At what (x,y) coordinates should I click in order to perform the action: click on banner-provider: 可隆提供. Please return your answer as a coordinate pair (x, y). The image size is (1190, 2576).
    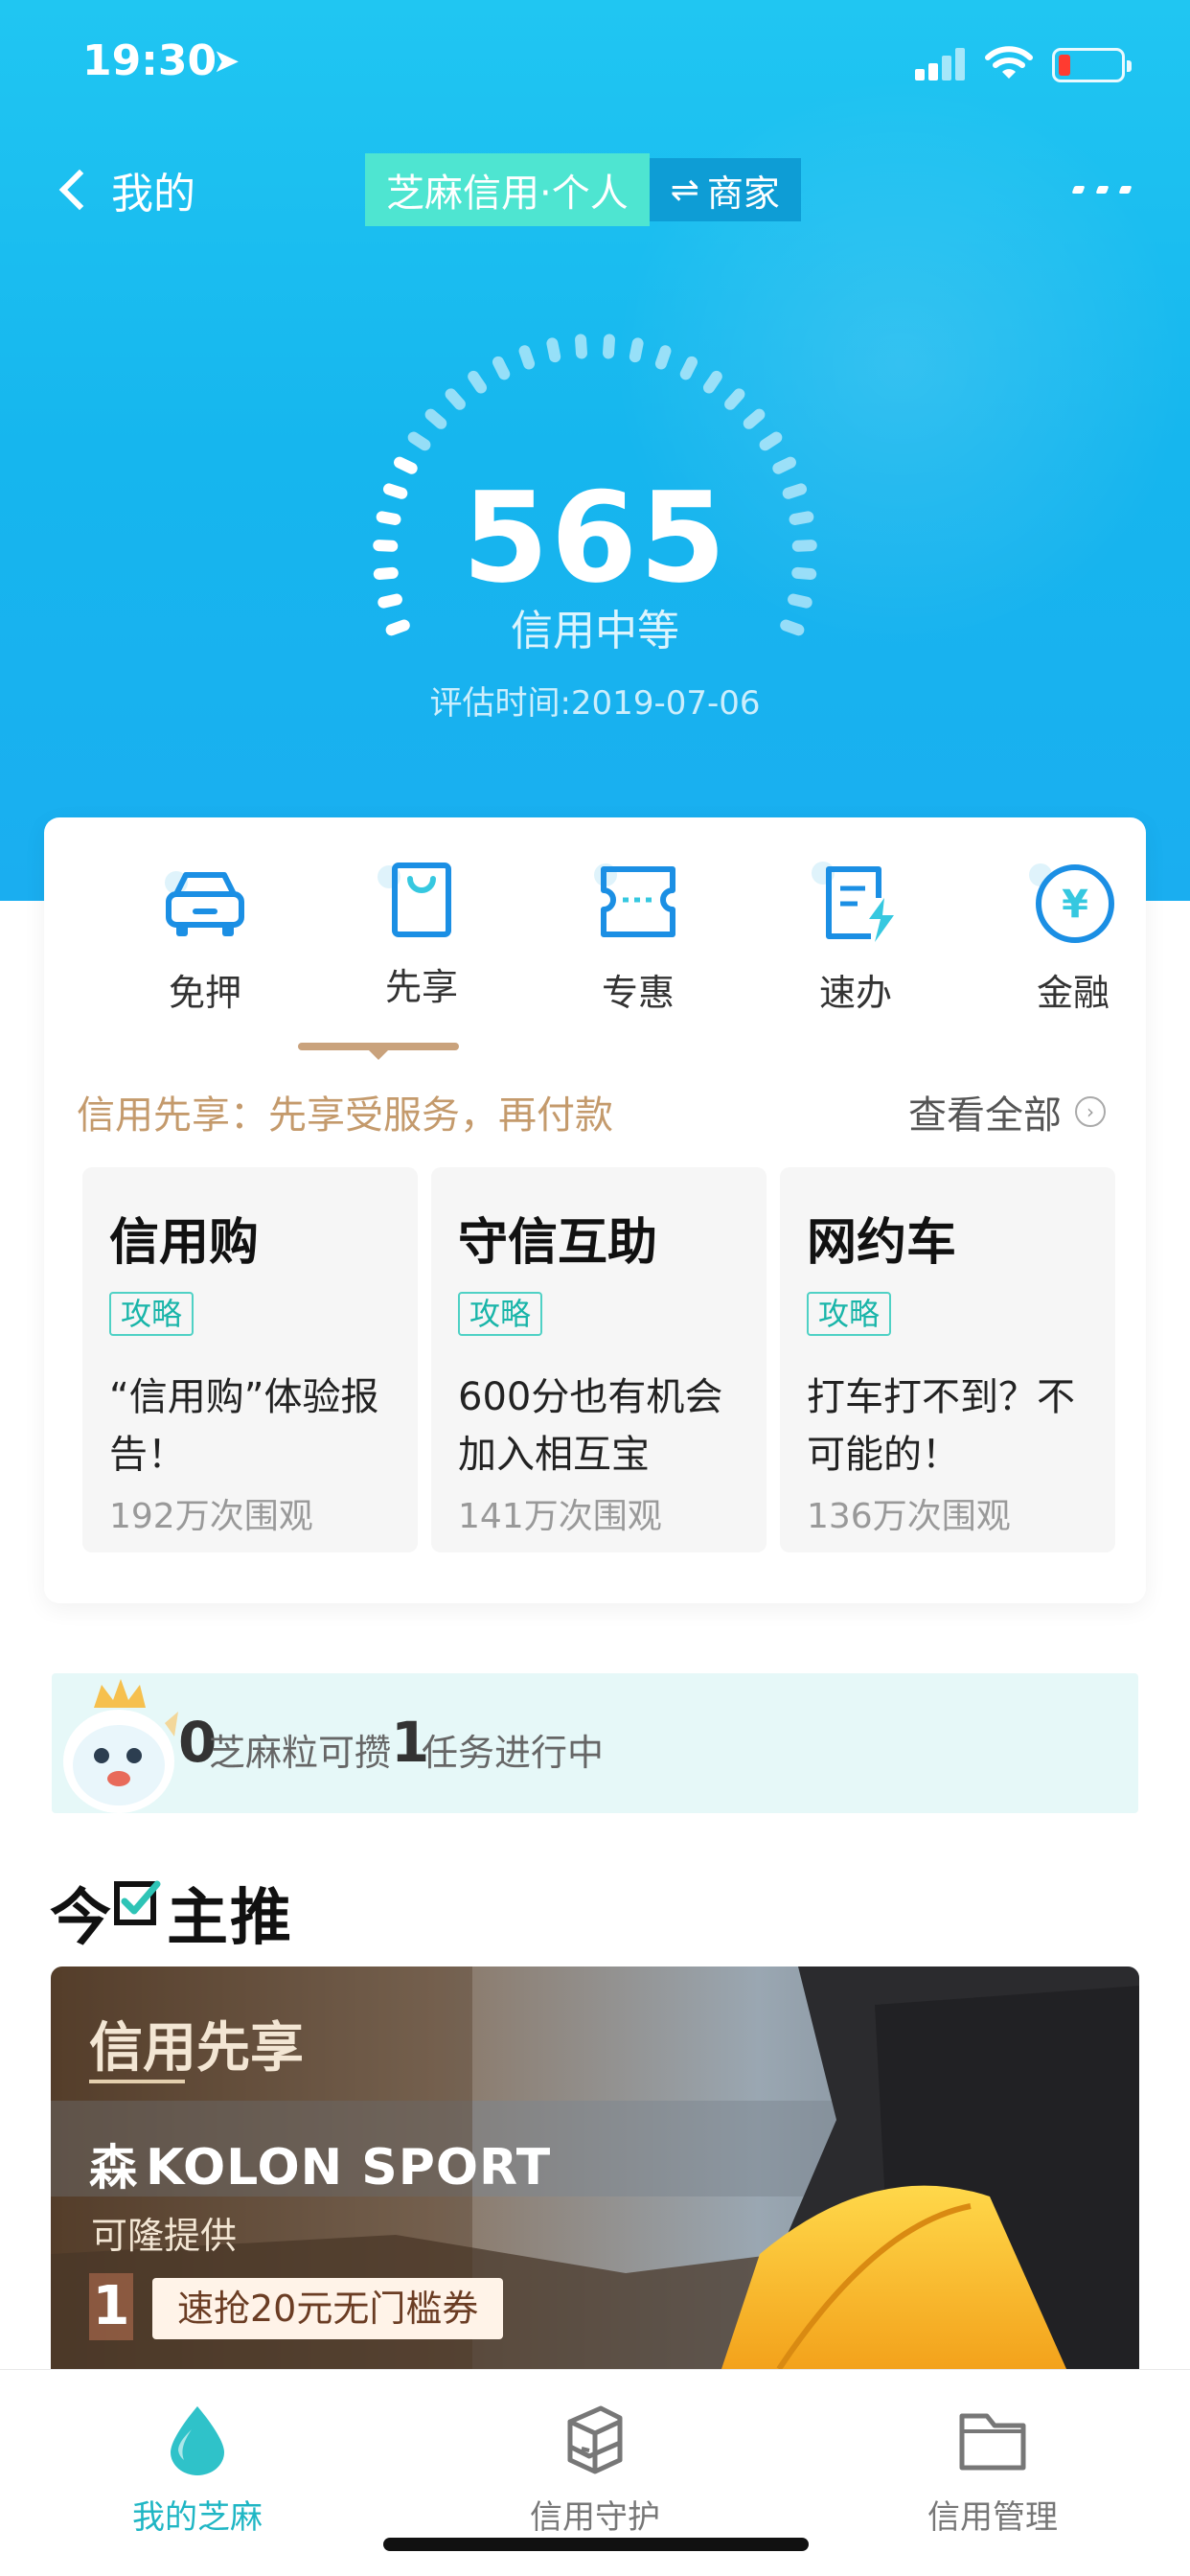
    Looking at the image, I should click on (164, 2236).